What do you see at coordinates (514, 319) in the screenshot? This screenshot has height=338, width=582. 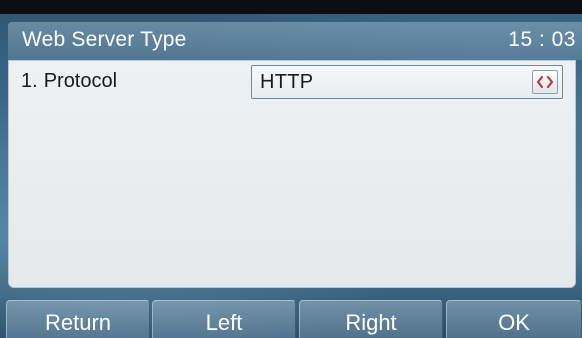 I see `ok-softkey: OK` at bounding box center [514, 319].